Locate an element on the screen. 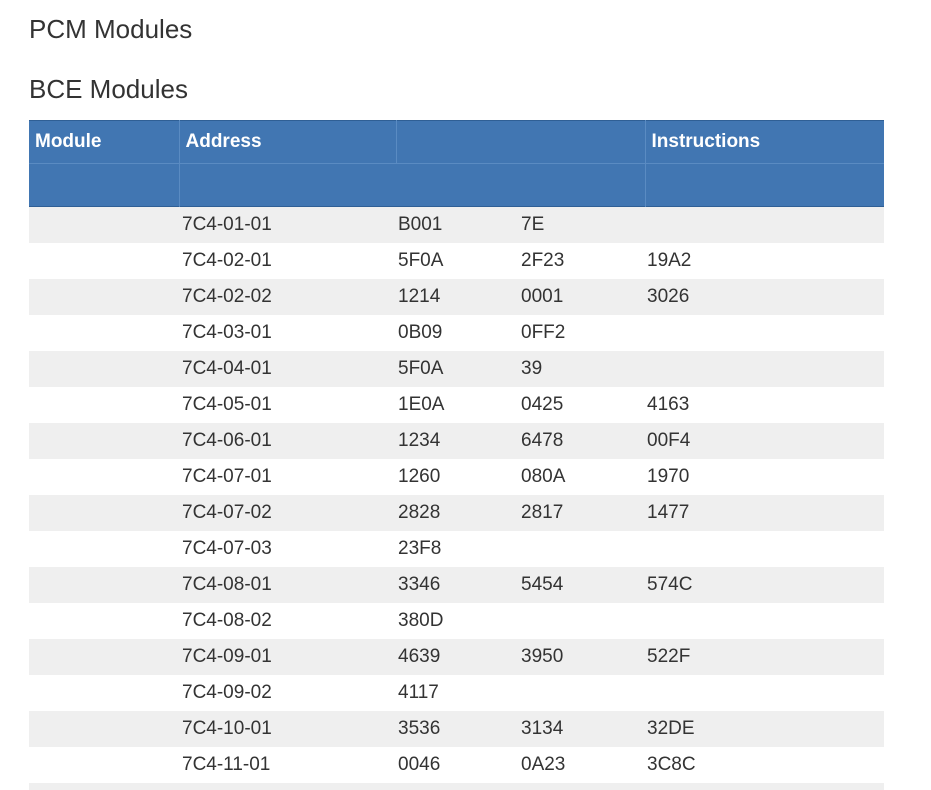  instruction-cell-2: 39 is located at coordinates (582, 369).